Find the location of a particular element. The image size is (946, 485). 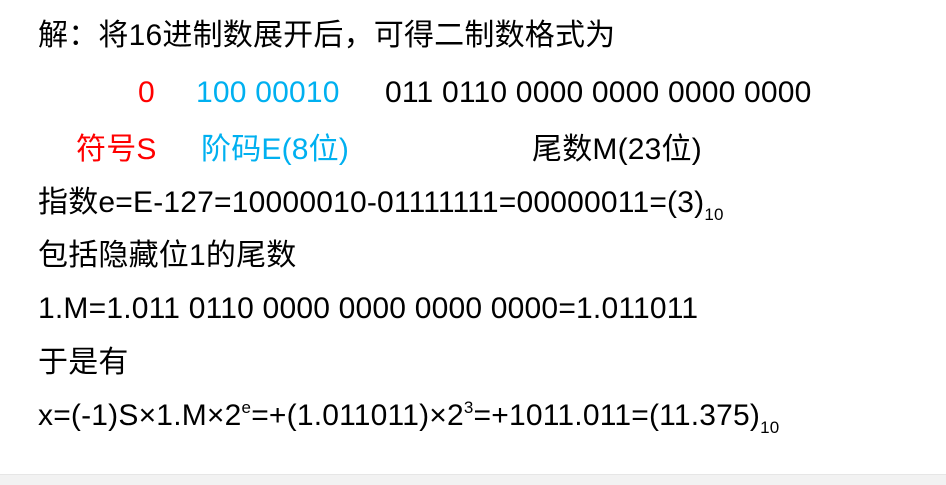

bottom-bar is located at coordinates (473, 479).